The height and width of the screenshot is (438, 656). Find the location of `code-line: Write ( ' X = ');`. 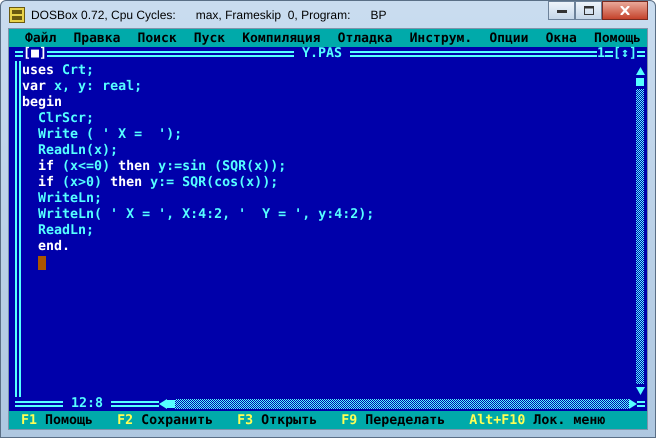

code-line: Write ( ' X = '); is located at coordinates (109, 135).